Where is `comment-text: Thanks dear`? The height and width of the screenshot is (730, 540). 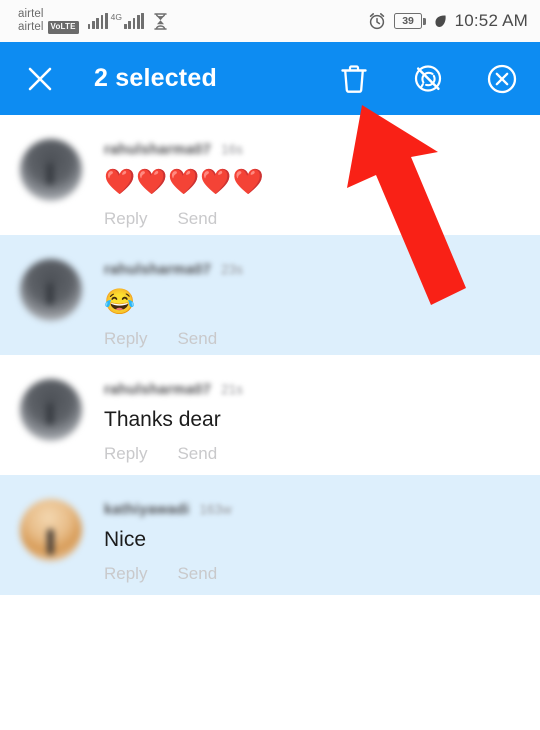 comment-text: Thanks dear is located at coordinates (162, 419).